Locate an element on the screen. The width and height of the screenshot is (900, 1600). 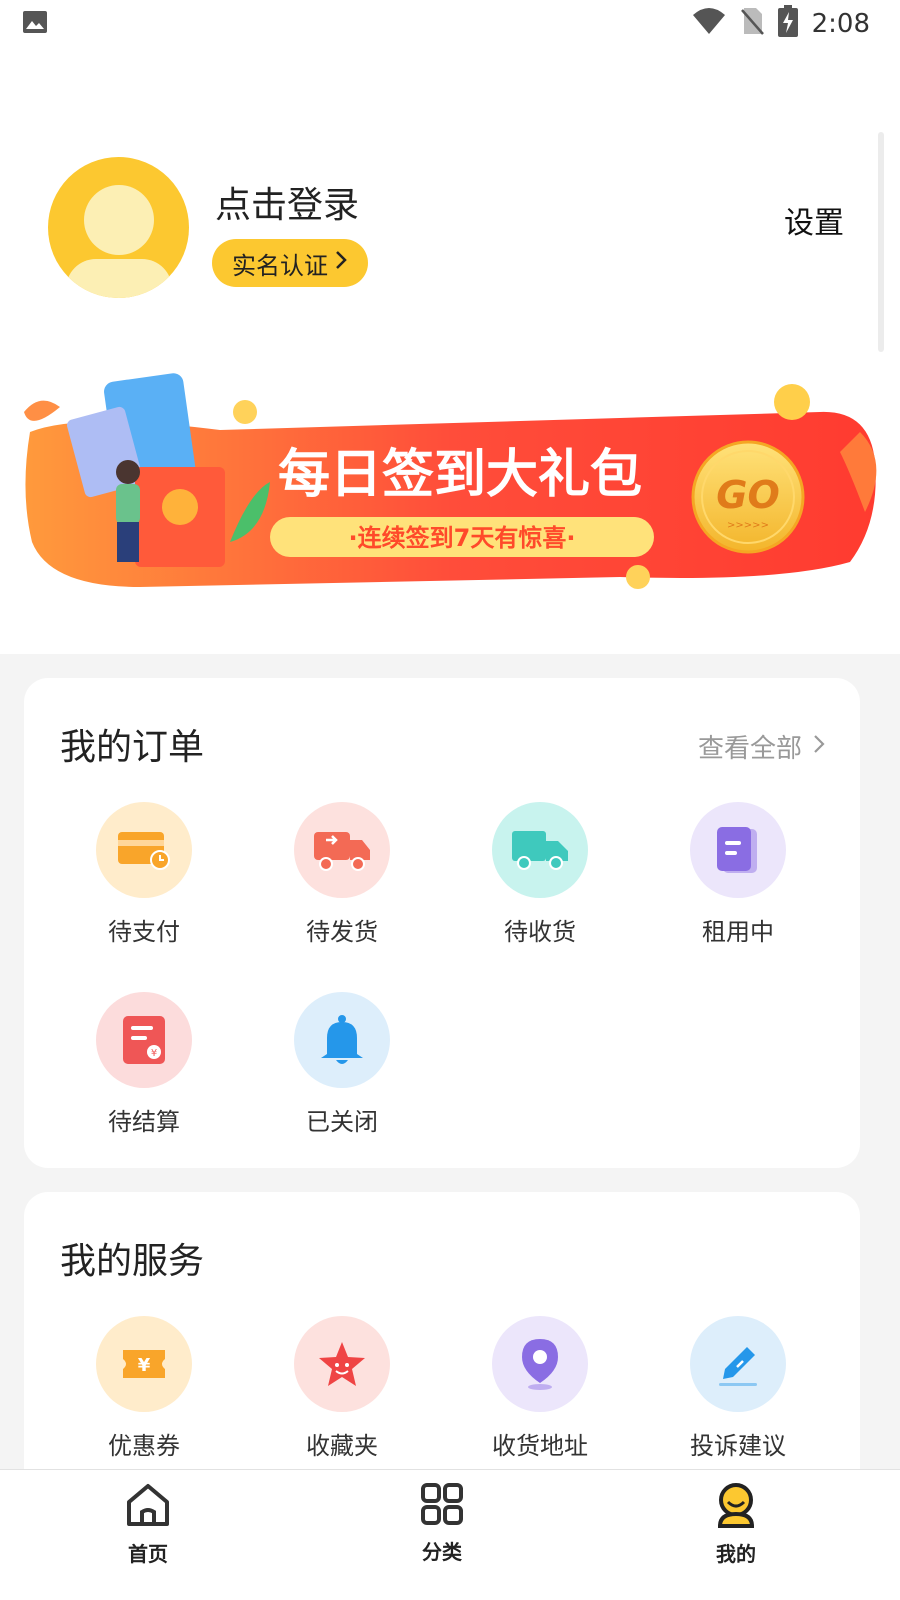
avatar-head-shape is located at coordinates (119, 220).